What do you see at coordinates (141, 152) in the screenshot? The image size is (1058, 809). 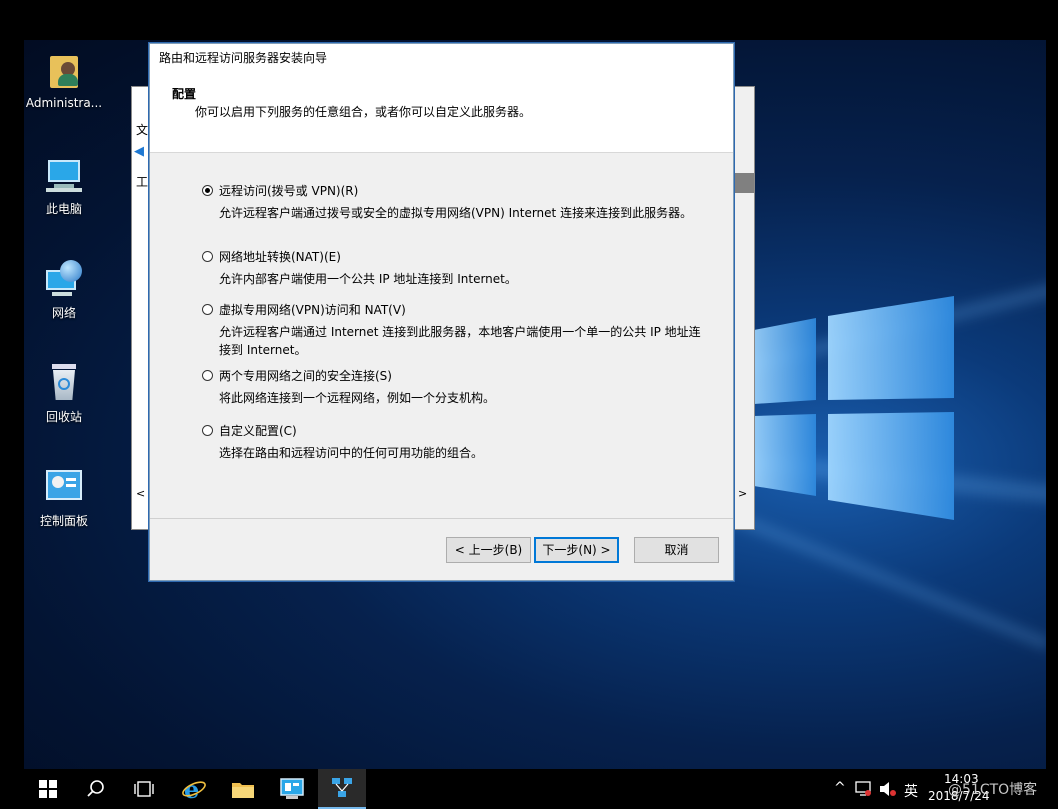 I see `back-arrow-icon: ◀` at bounding box center [141, 152].